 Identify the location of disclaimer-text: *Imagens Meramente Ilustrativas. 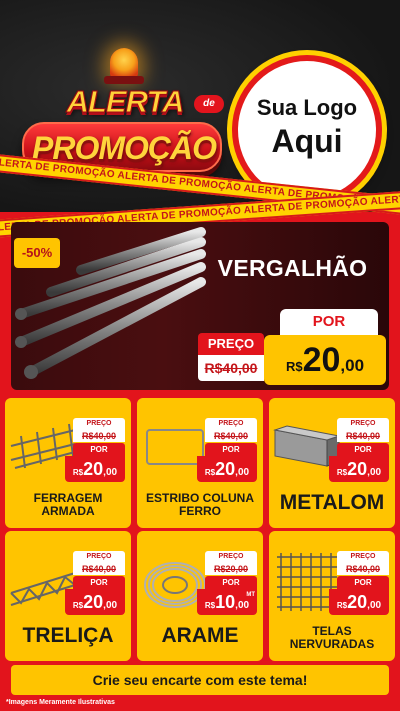
(60, 702).